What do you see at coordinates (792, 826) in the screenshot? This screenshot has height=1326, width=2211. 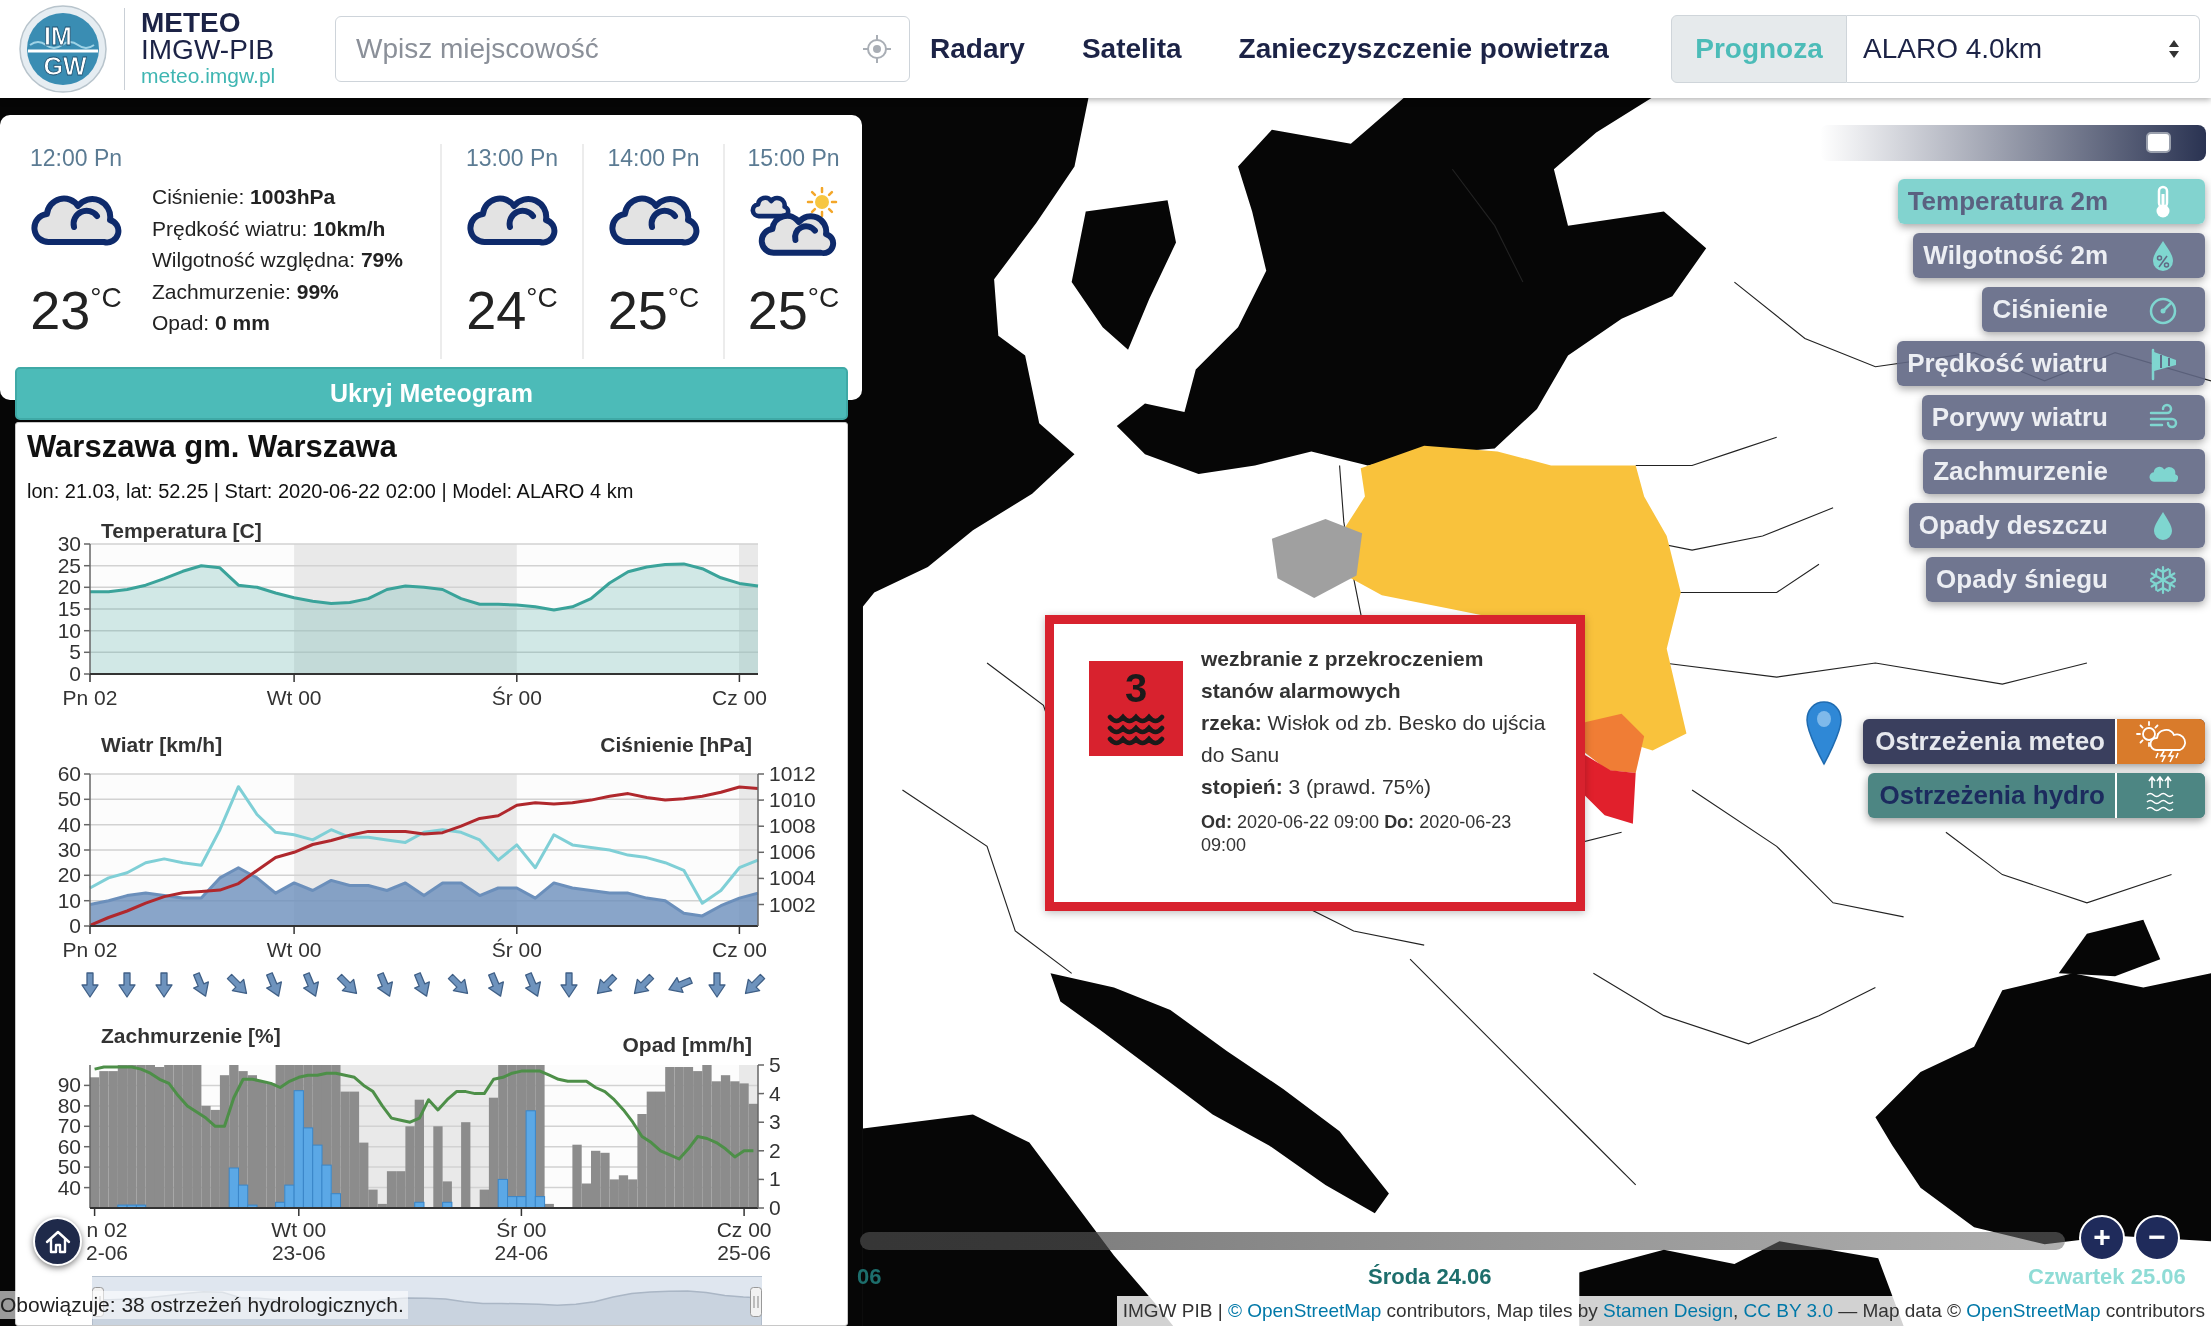 I see `axis-label: 1008` at bounding box center [792, 826].